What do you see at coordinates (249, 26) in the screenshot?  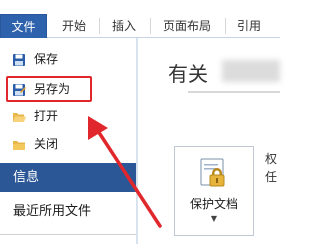 I see `tab-references: 引用` at bounding box center [249, 26].